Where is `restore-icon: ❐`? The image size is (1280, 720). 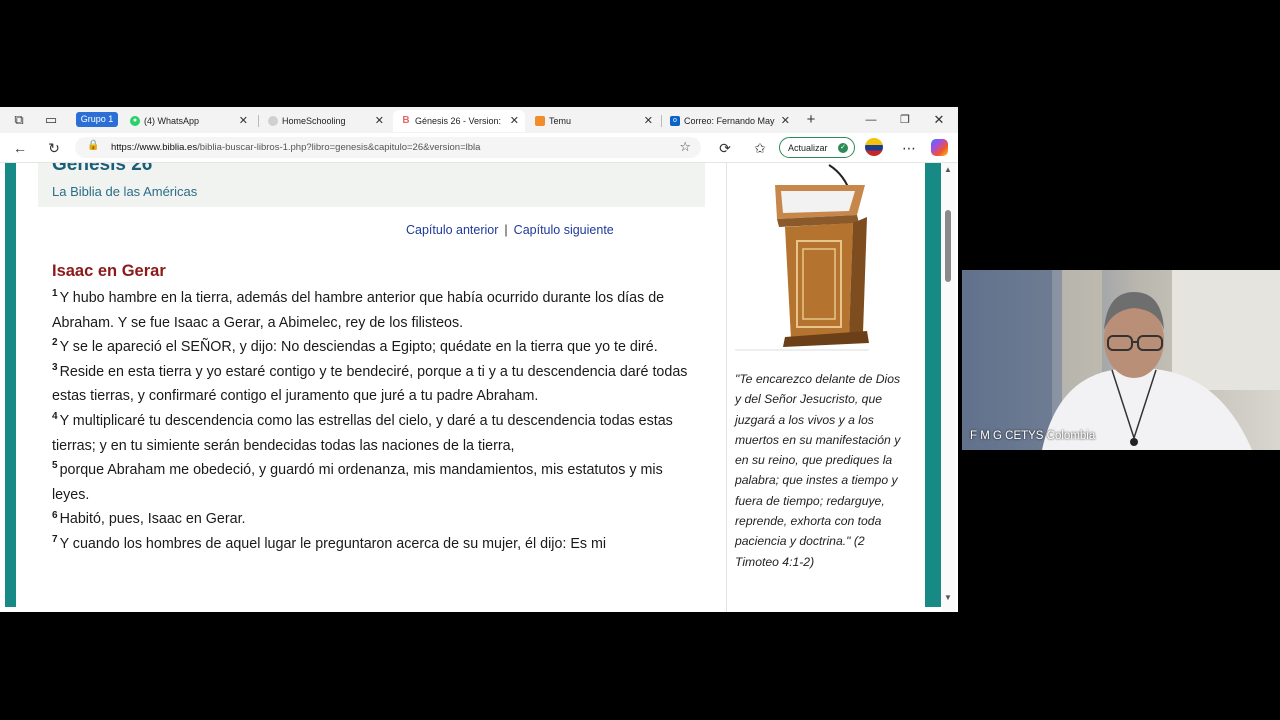 restore-icon: ❐ is located at coordinates (905, 120).